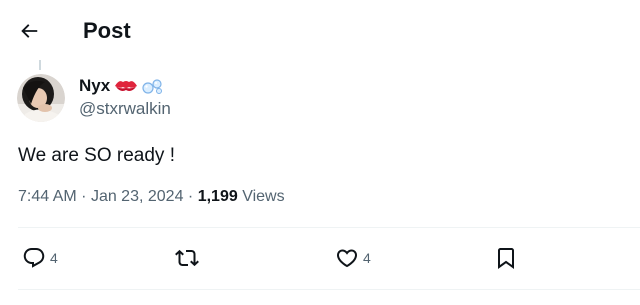 The height and width of the screenshot is (305, 640). Describe the element at coordinates (320, 258) in the screenshot. I see `action-bar: 4 4` at that location.